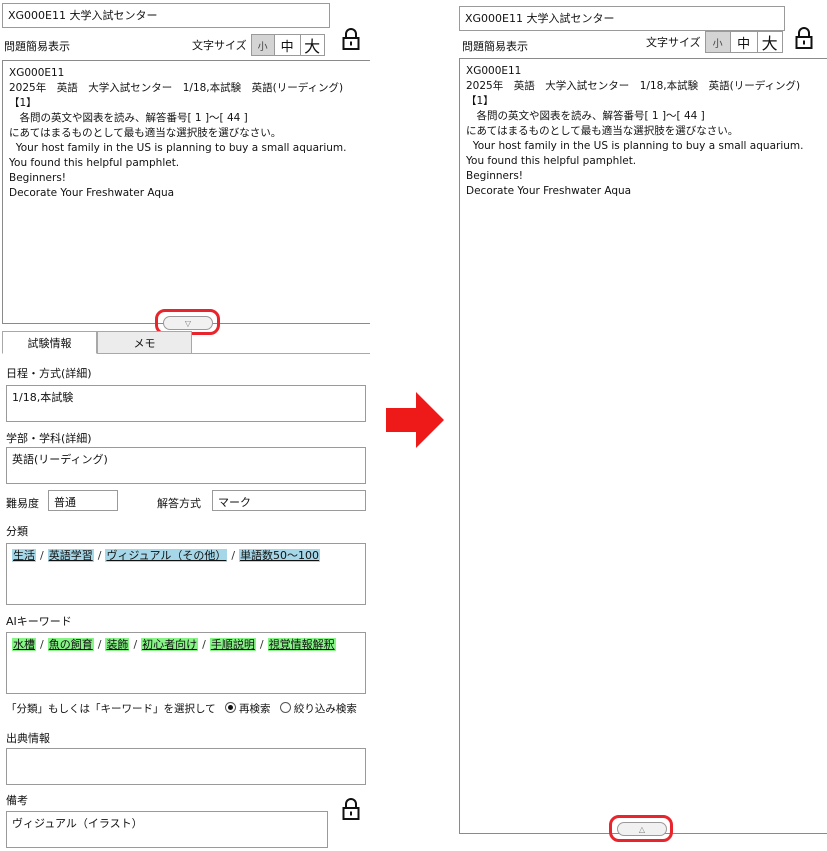 Image resolution: width=827 pixels, height=851 pixels. Describe the element at coordinates (301, 644) in the screenshot. I see `keyword-chip: 視覚情報解釈` at that location.